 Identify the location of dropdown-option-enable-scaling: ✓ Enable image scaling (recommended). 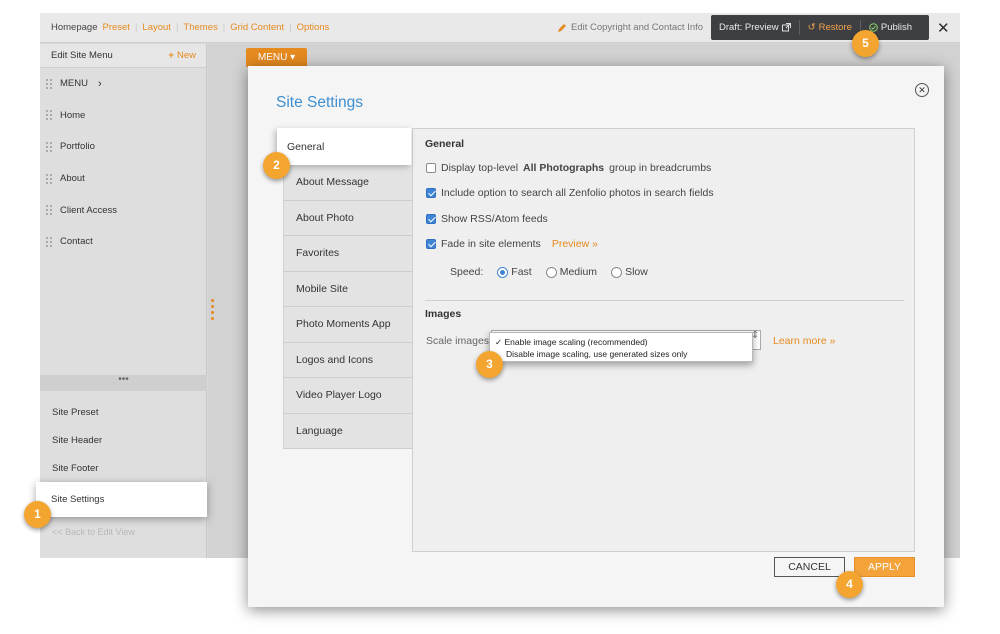
(623, 342).